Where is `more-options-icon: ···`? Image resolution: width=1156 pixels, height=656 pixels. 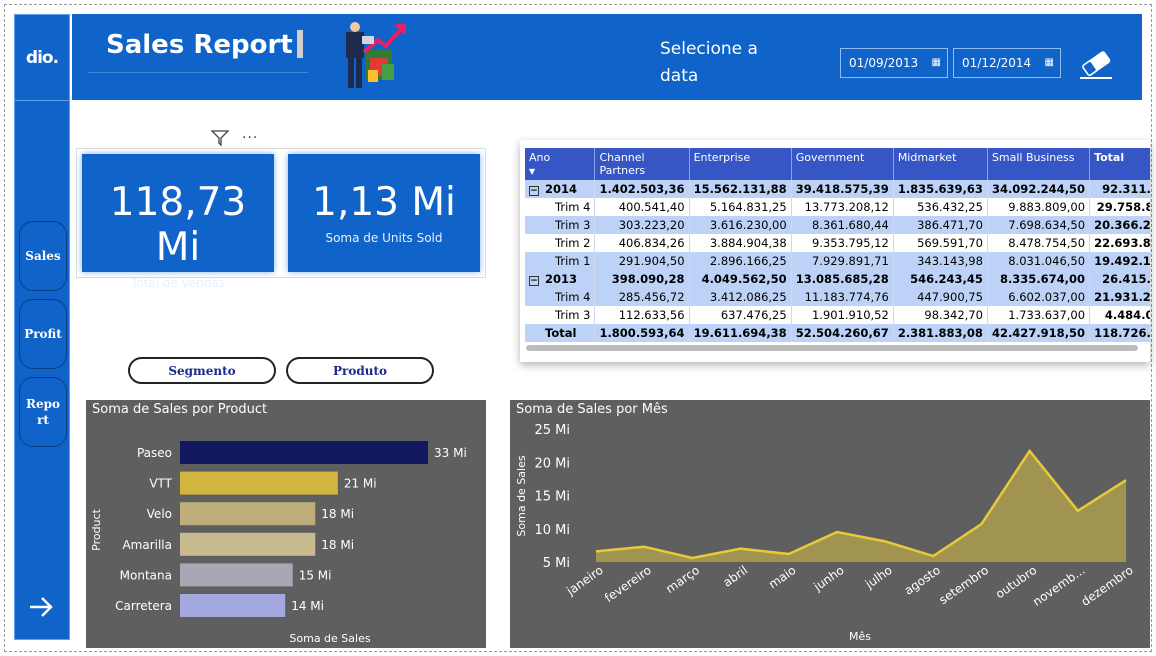 more-options-icon: ··· is located at coordinates (250, 138).